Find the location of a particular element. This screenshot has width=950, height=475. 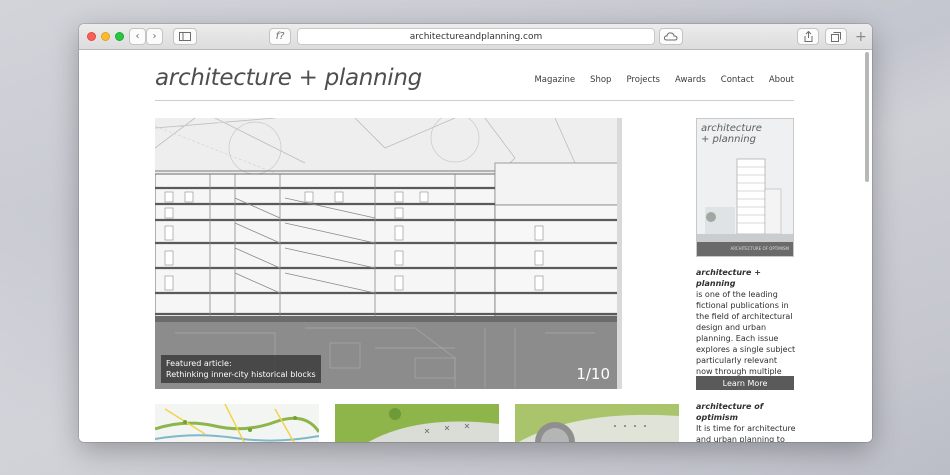

plus-icon: + is located at coordinates (861, 37).